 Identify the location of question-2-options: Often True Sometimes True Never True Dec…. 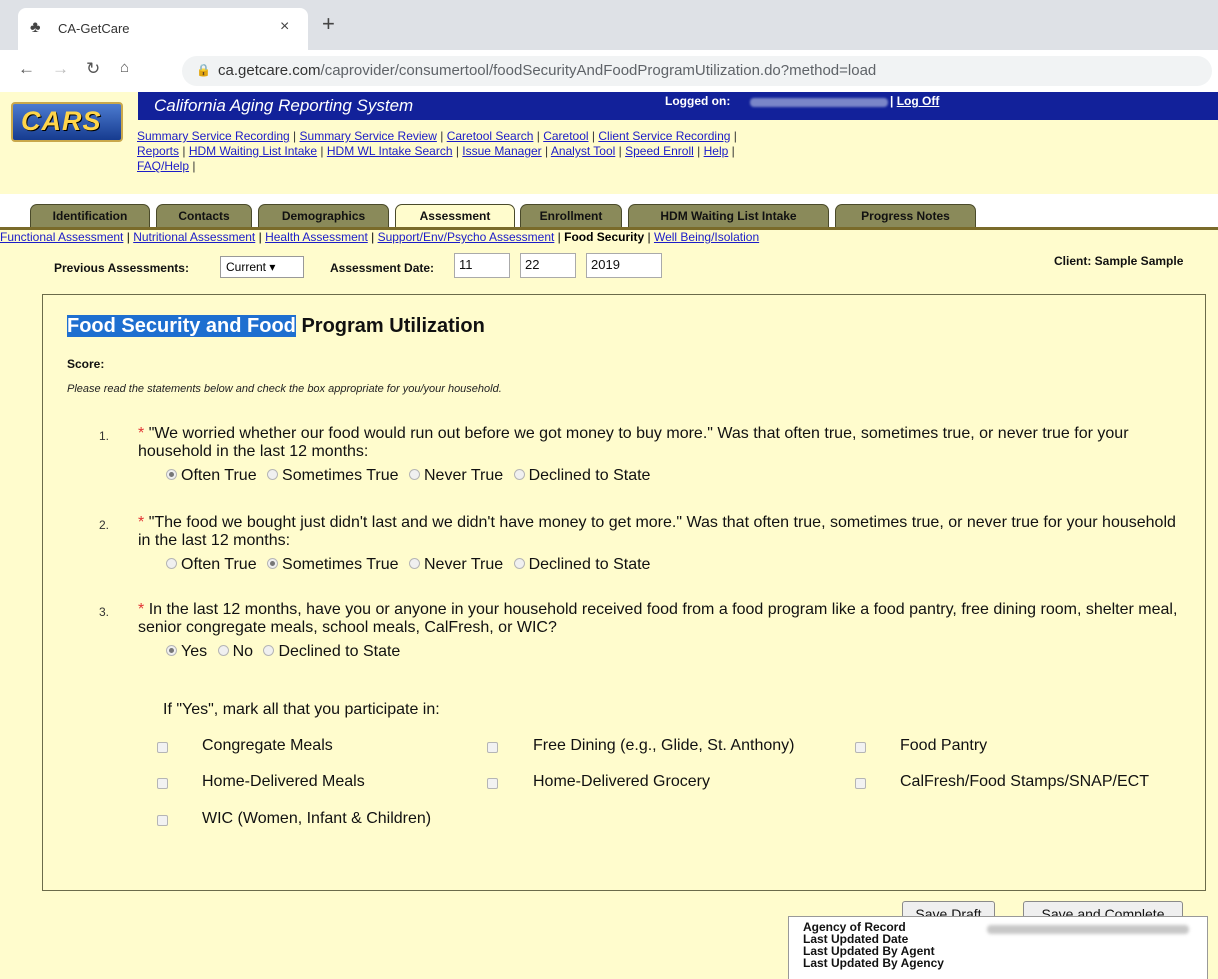
(411, 565).